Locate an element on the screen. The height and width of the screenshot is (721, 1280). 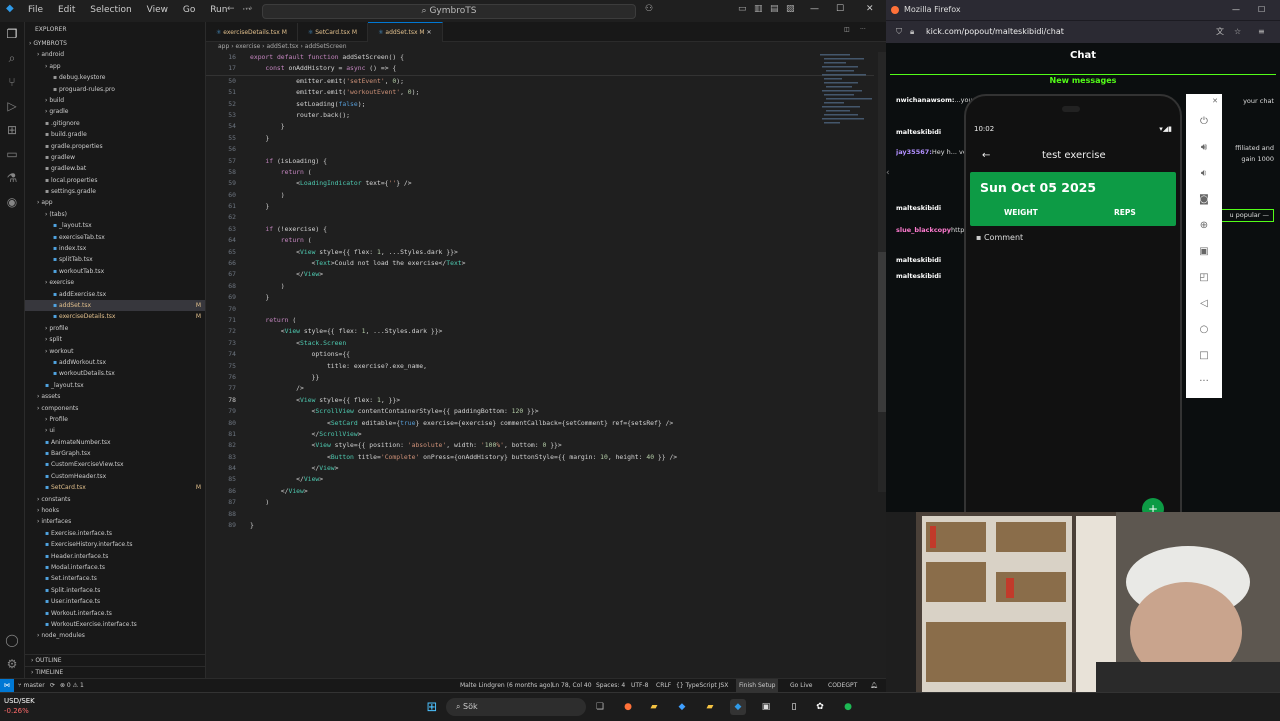
problems-indicator: ⊗ 0 ⚠ 1 is located at coordinates (72, 685).